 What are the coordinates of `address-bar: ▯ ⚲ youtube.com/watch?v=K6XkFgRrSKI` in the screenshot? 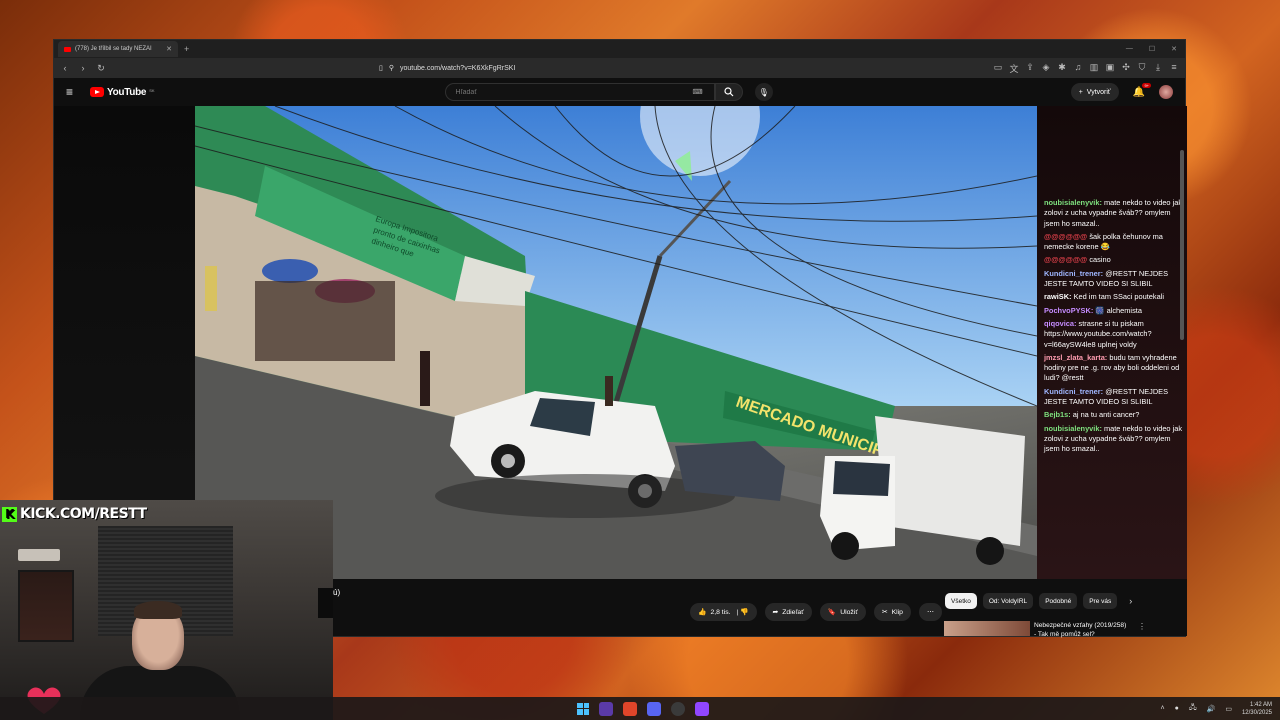 It's located at (619, 68).